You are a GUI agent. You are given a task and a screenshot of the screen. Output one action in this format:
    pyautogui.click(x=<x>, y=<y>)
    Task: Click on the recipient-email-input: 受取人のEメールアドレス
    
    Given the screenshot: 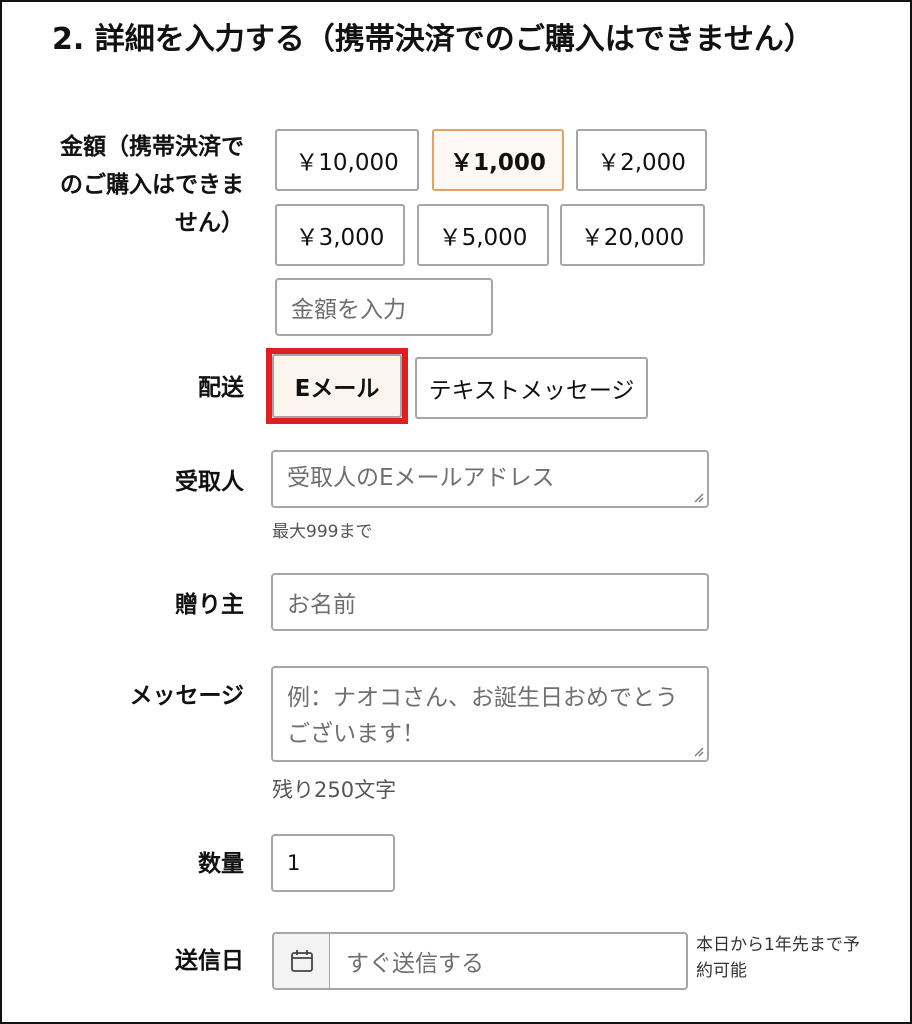 What is the action you would take?
    pyautogui.click(x=490, y=479)
    